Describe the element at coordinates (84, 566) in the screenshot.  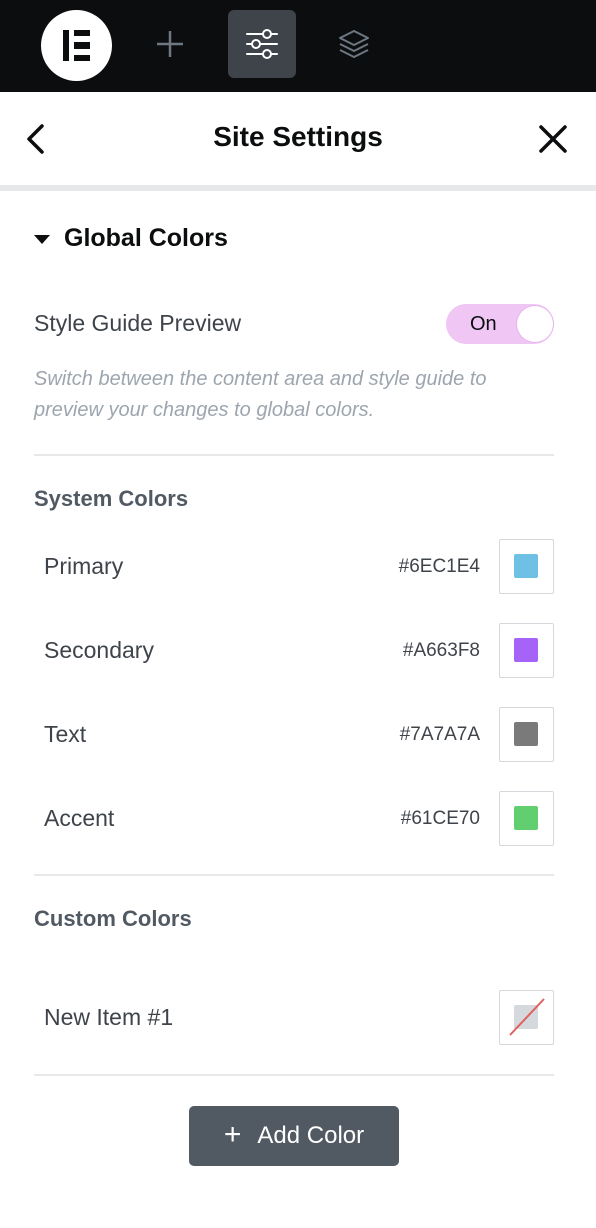
I see `color-name: Primary` at that location.